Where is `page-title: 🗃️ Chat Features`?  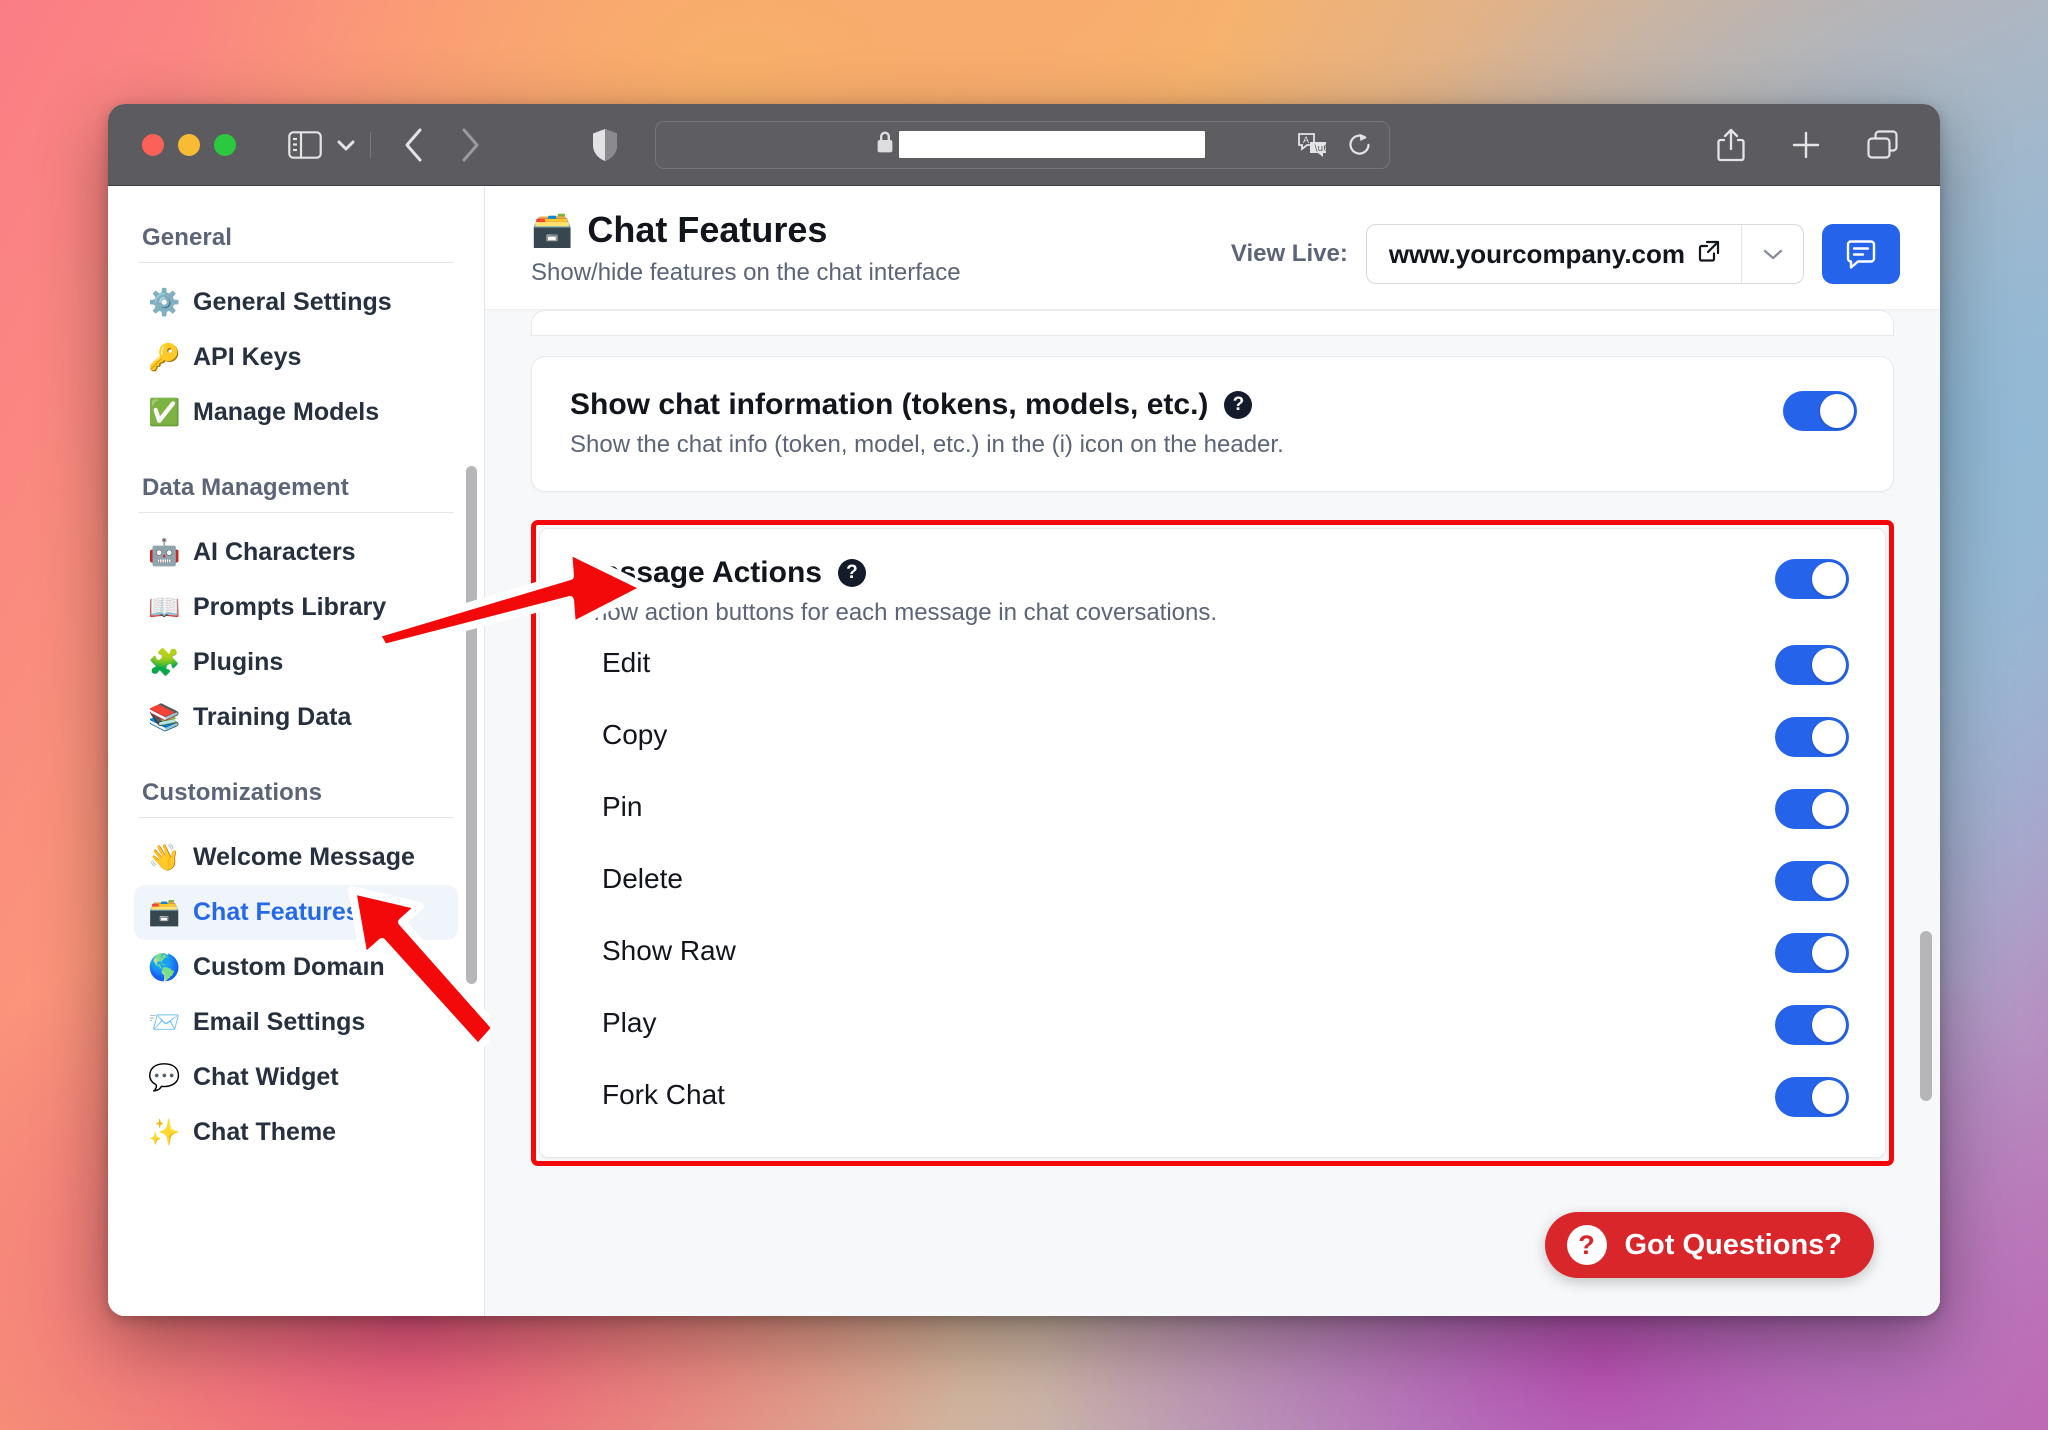
page-title: 🗃️ Chat Features is located at coordinates (881, 229).